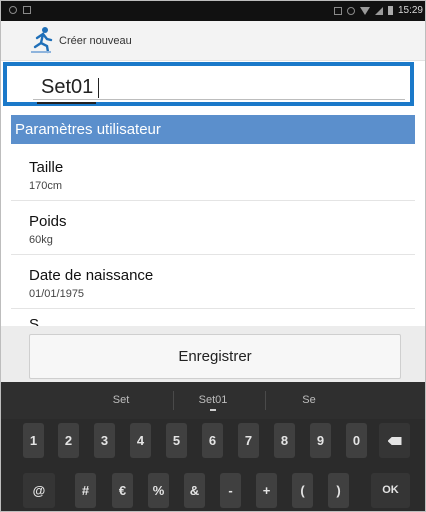  I want to click on save-bar: Enregistrer, so click(213, 354).